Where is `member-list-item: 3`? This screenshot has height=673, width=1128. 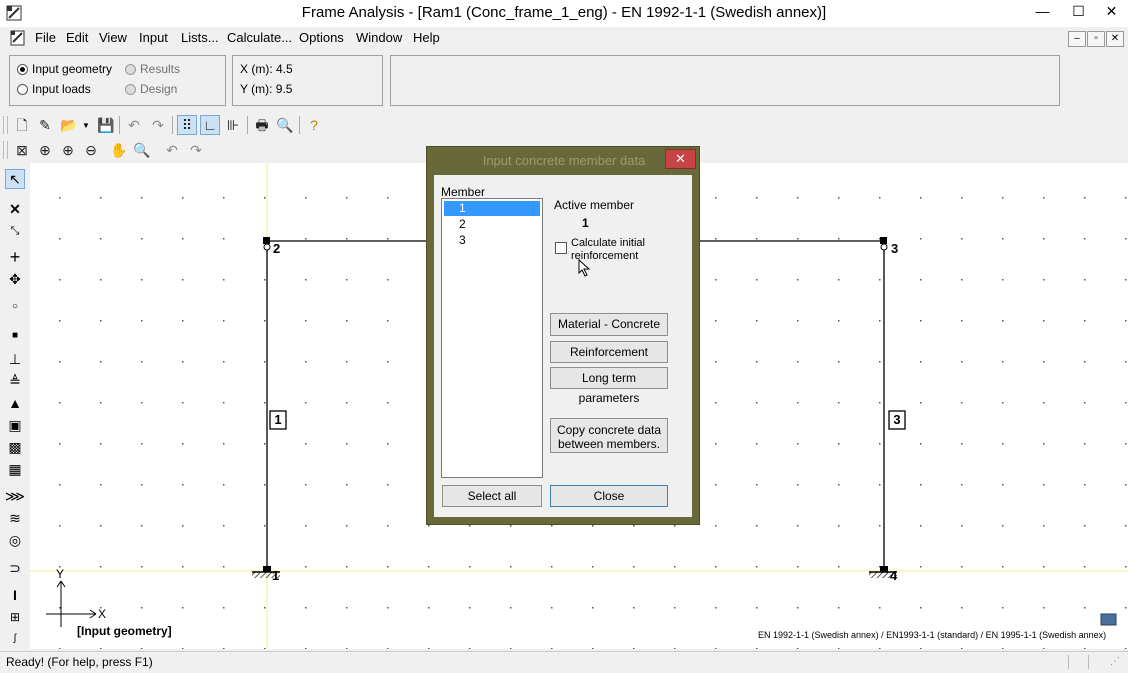
member-list-item: 3 is located at coordinates (492, 240).